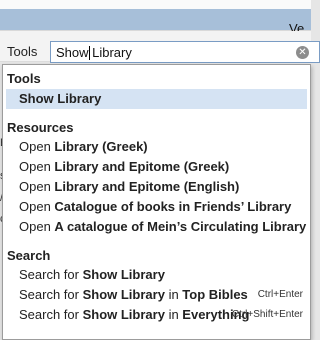 Image resolution: width=320 pixels, height=340 pixels. I want to click on section-header-resources: Resources, so click(40, 127).